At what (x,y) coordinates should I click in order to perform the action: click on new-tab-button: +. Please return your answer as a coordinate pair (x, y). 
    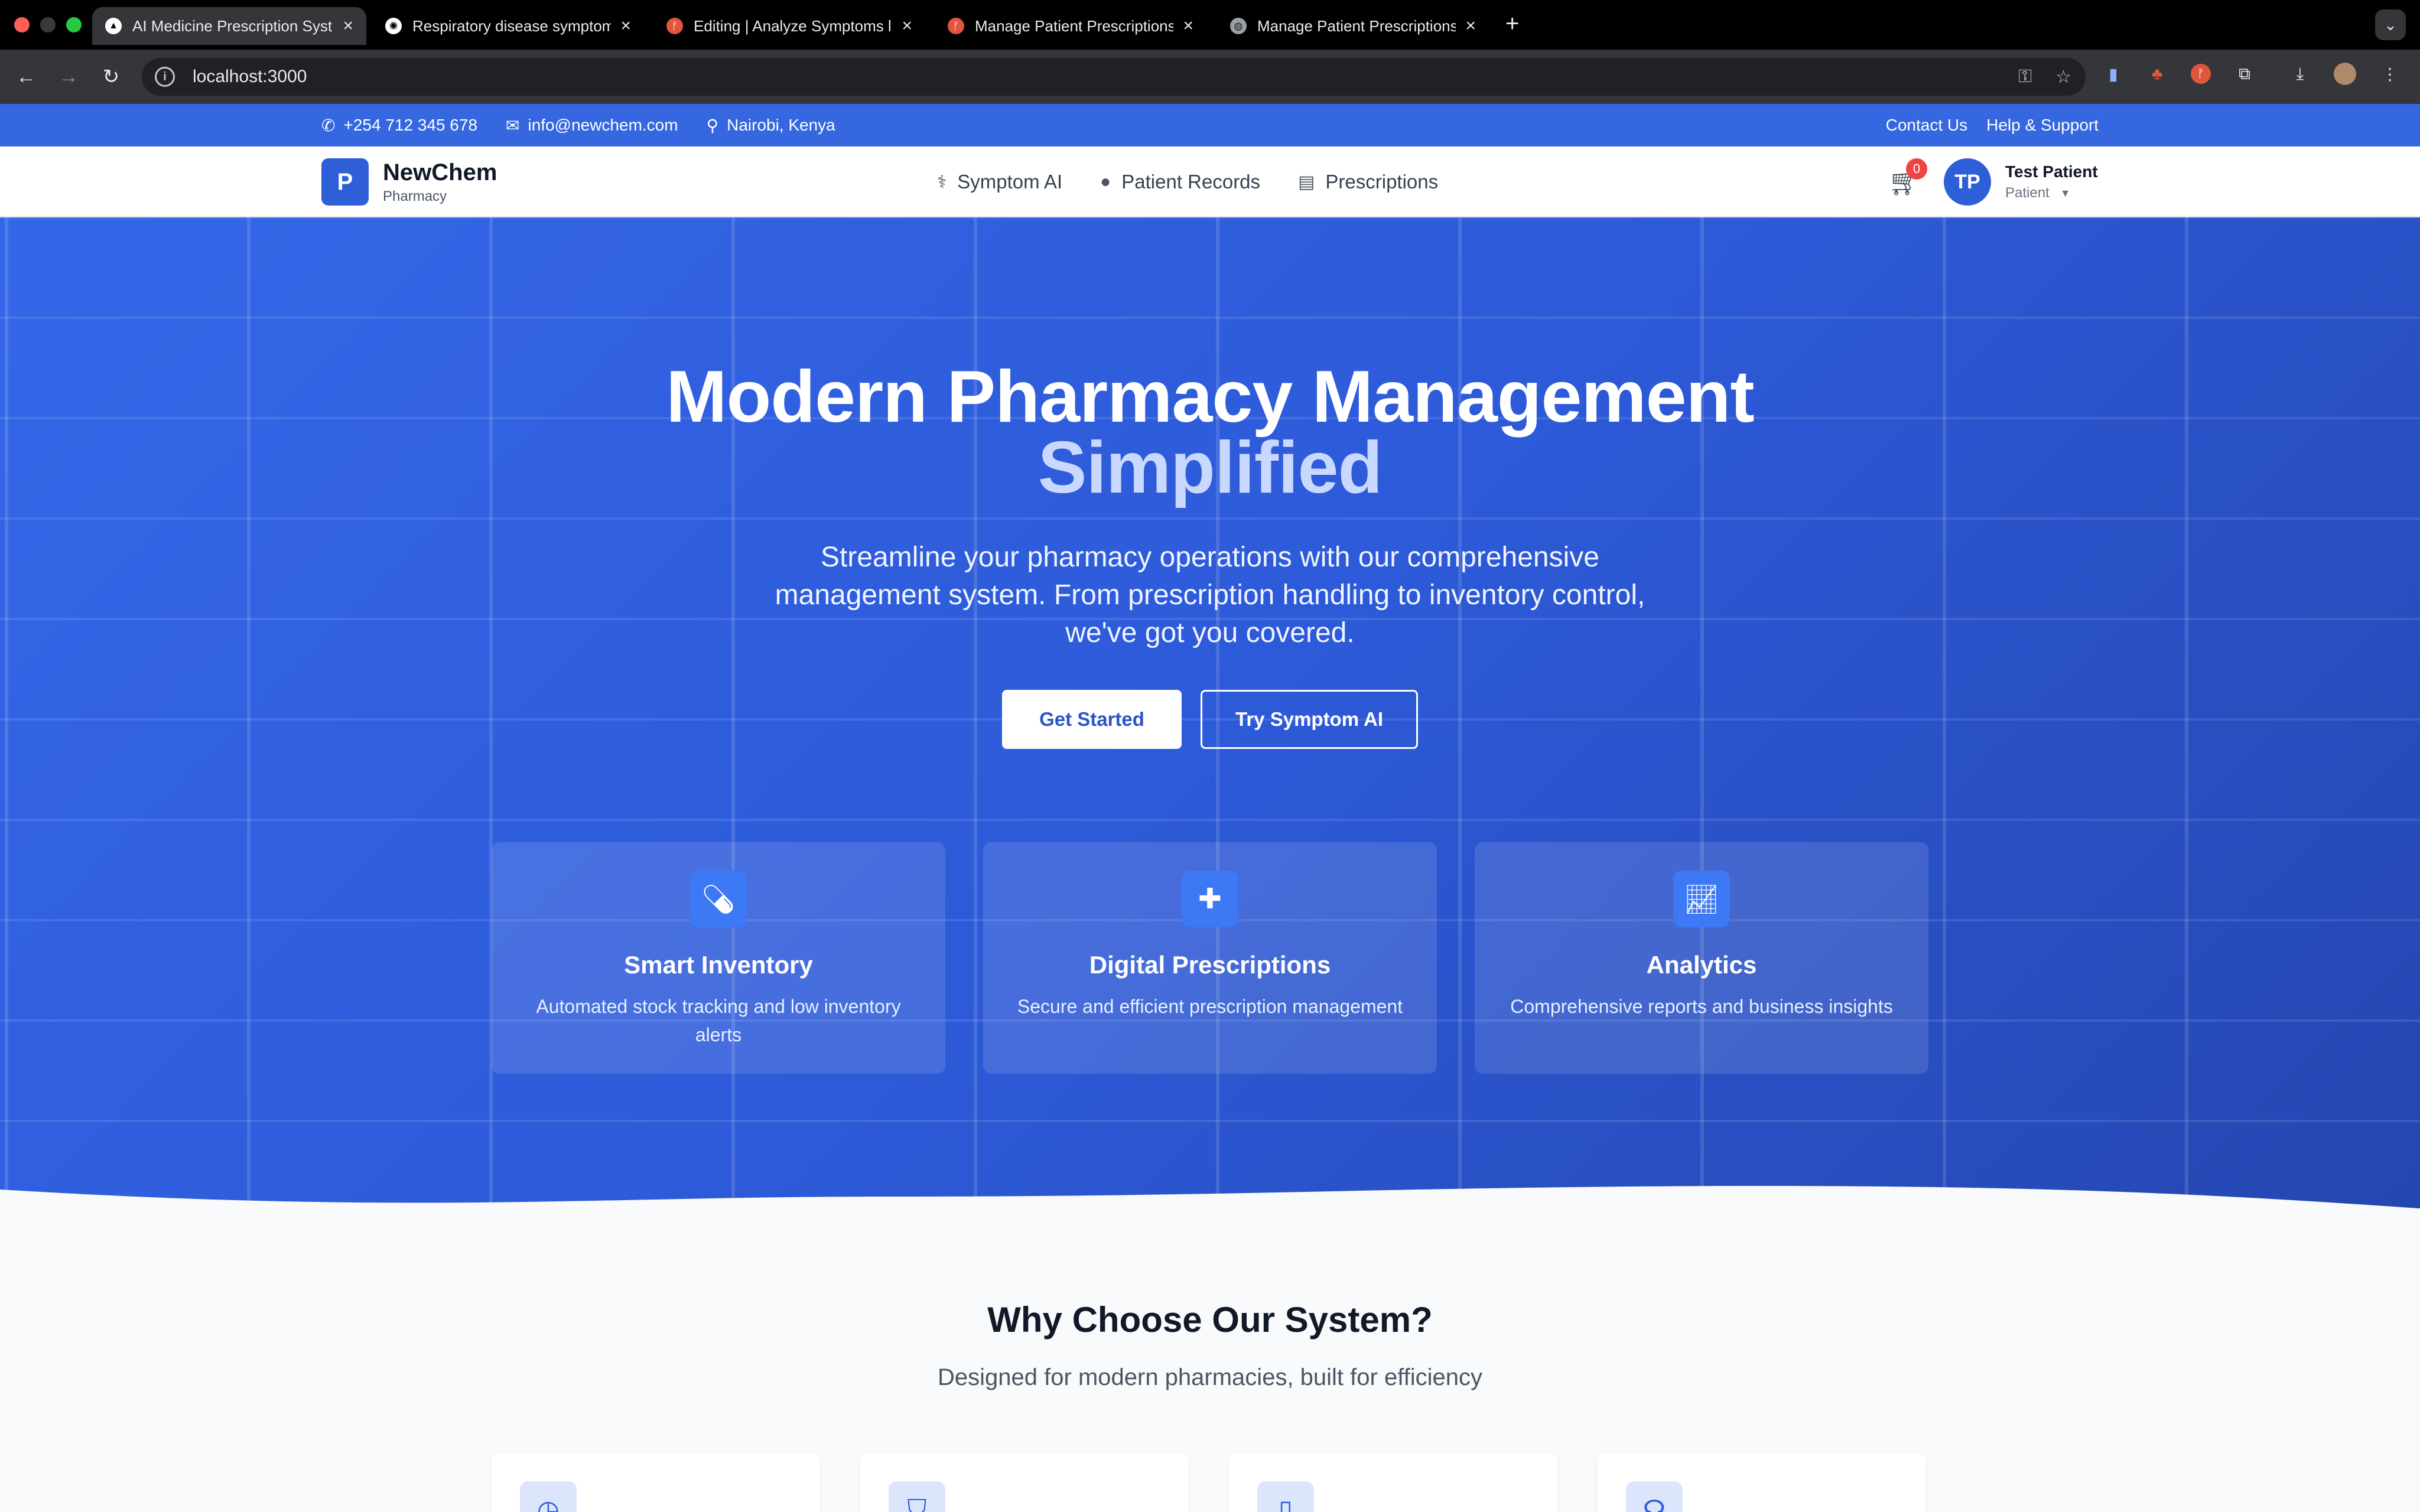
    Looking at the image, I should click on (1512, 24).